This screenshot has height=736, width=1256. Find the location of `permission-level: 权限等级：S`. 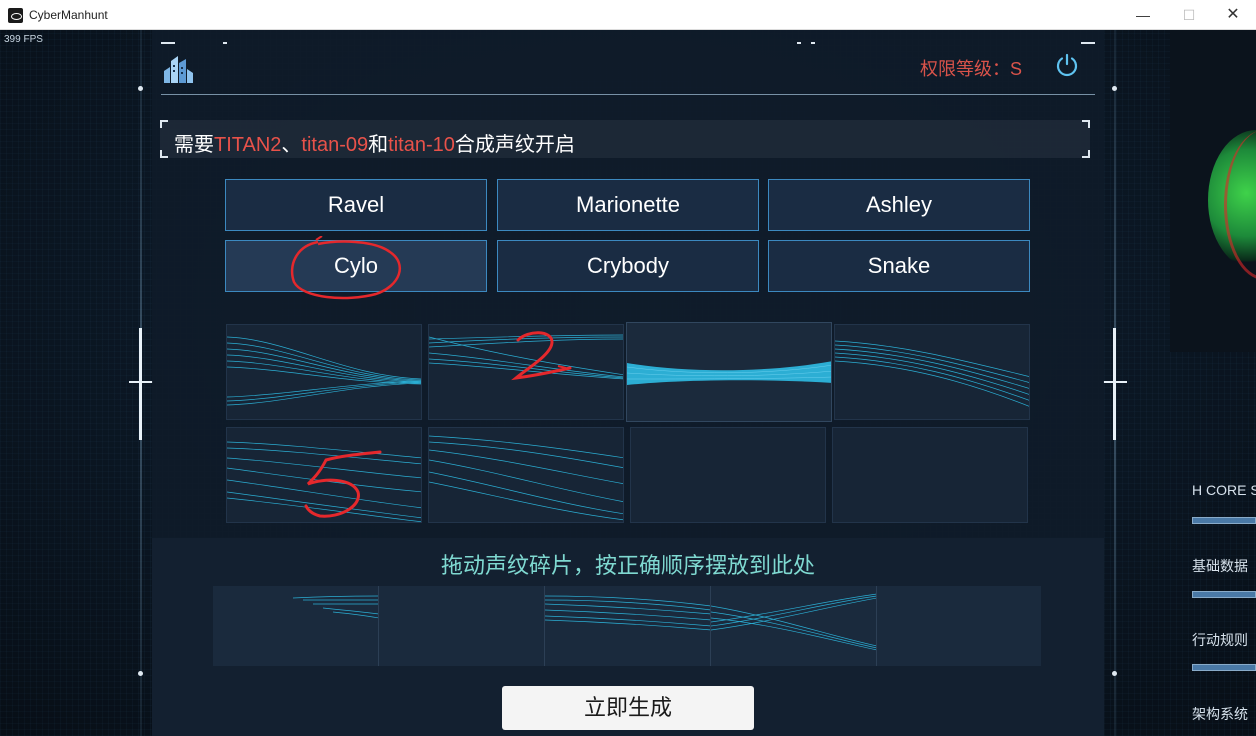

permission-level: 权限等级：S is located at coordinates (971, 69).